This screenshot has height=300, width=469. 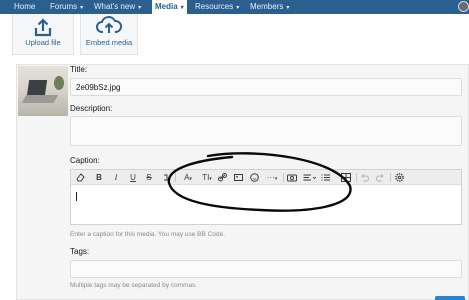 What do you see at coordinates (116, 177) in the screenshot?
I see `italic-button: I` at bounding box center [116, 177].